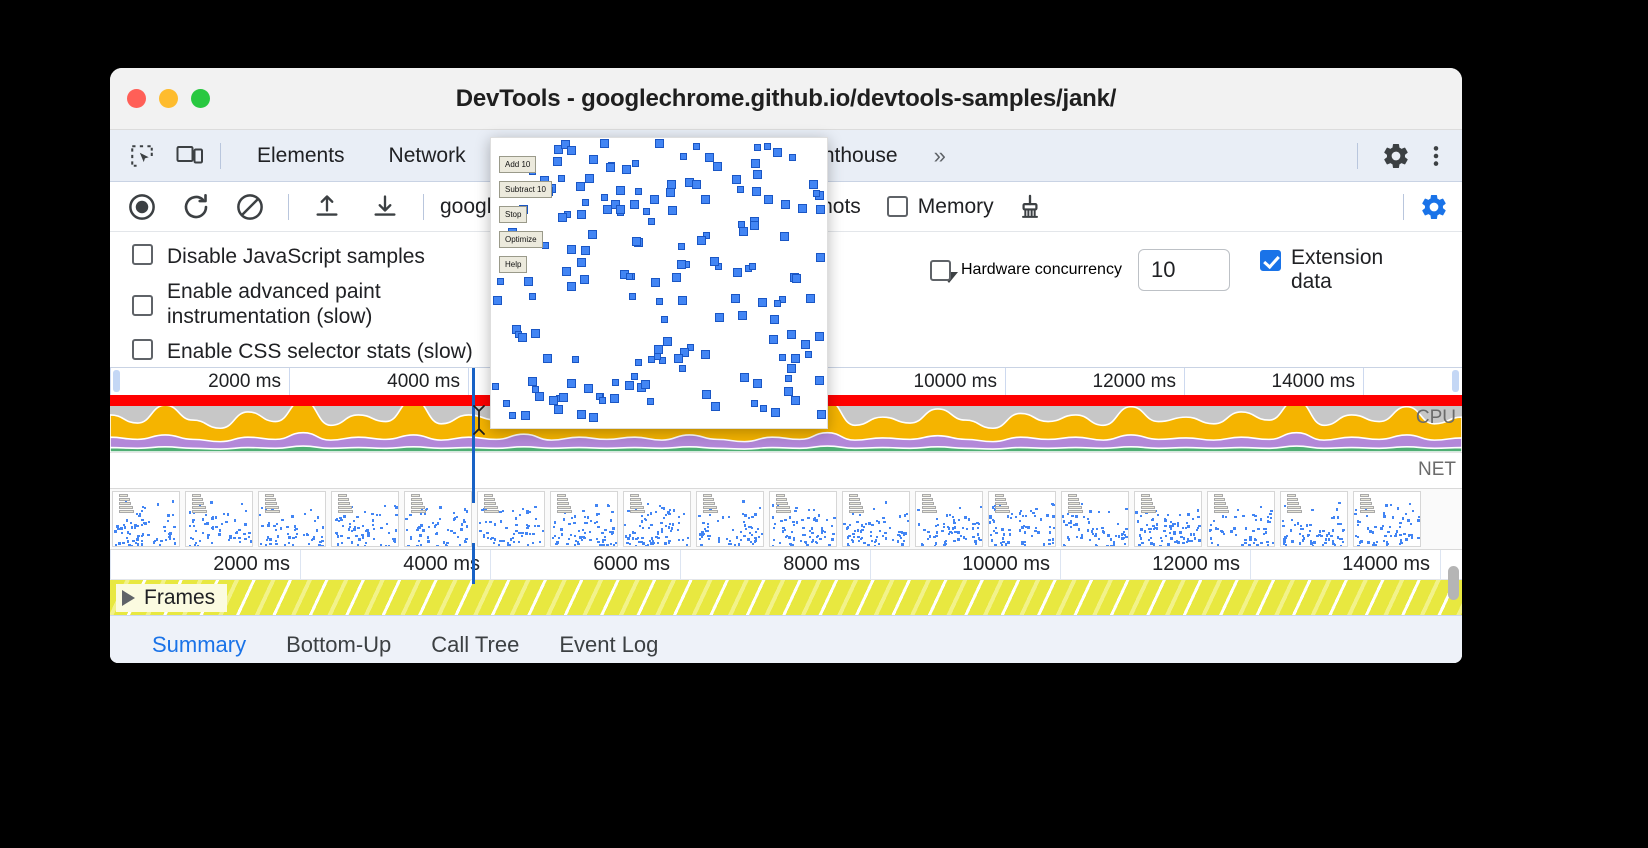 This screenshot has height=848, width=1648. I want to click on more-tabs-icon: », so click(940, 156).